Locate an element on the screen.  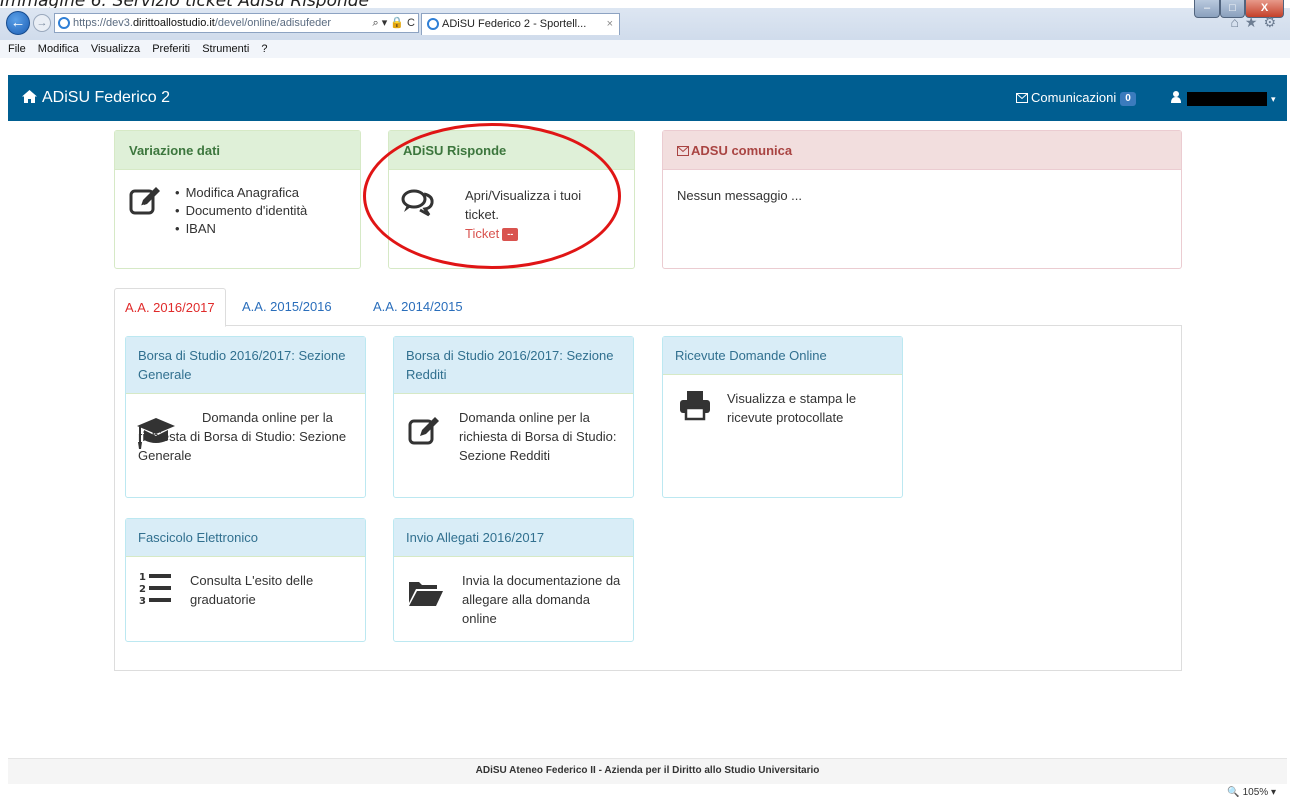
risponde-description: Apri/Visualizza i tuoi ticket. is located at coordinates (523, 205).